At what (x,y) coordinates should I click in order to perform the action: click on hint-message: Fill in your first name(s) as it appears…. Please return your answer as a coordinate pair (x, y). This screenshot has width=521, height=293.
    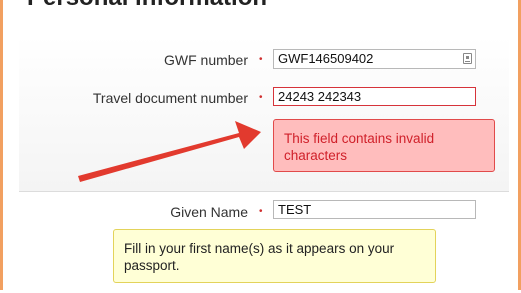
    Looking at the image, I should click on (259, 257).